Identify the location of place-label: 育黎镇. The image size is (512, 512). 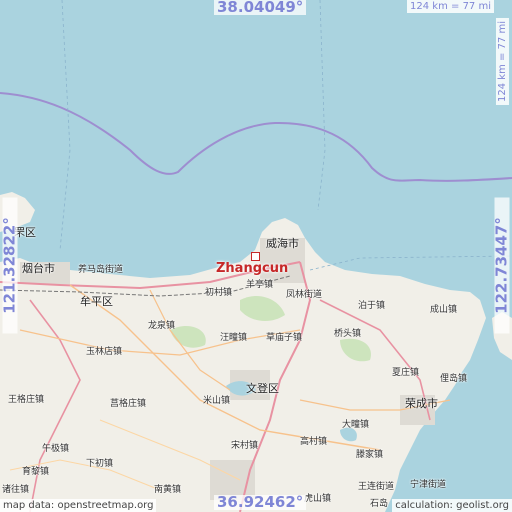
(36, 472).